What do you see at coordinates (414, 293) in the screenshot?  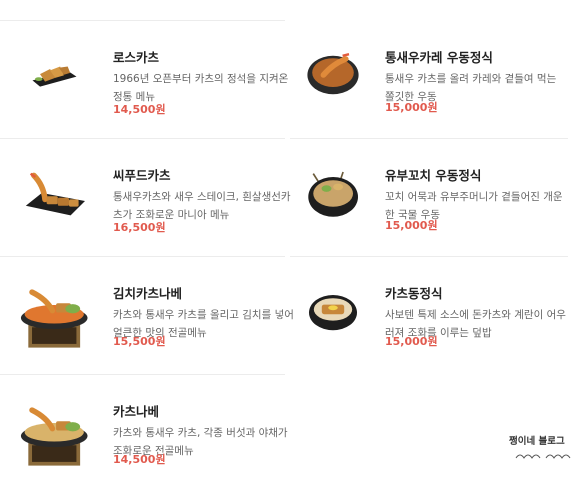 I see `menu-item-name: 카츠동정식` at bounding box center [414, 293].